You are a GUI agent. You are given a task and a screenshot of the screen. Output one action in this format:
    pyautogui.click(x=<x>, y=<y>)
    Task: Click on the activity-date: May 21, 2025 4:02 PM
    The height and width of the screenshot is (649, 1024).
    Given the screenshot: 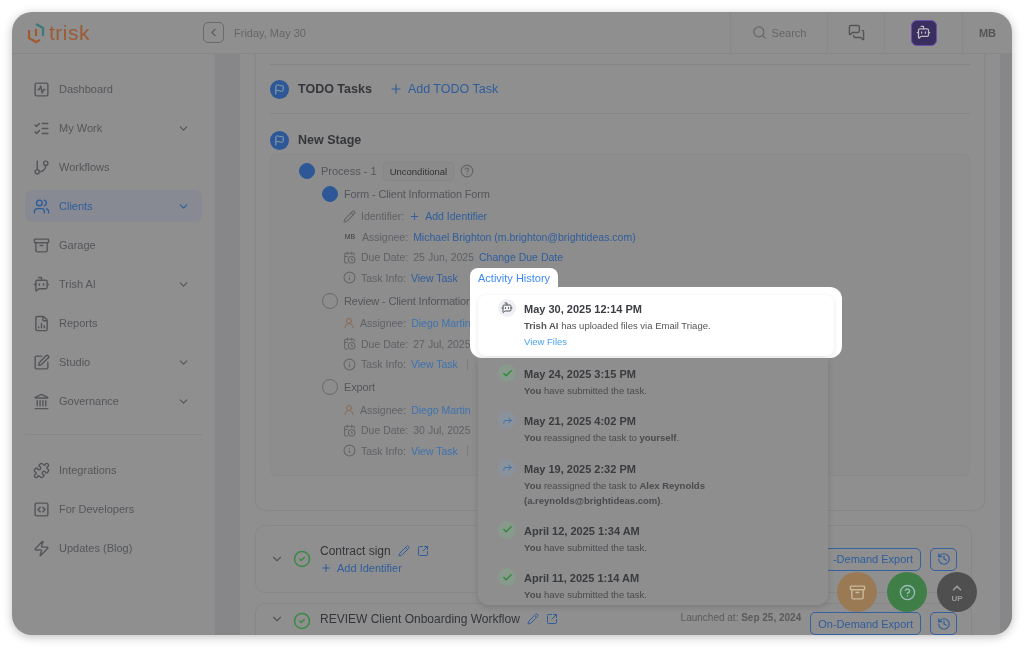 What is the action you would take?
    pyautogui.click(x=580, y=421)
    